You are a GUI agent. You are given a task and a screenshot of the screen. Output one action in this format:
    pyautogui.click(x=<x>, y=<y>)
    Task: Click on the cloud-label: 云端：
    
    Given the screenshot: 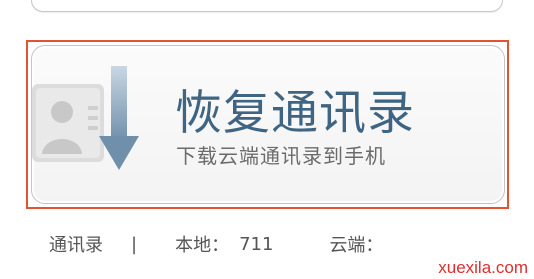 What is the action you would take?
    pyautogui.click(x=356, y=245)
    